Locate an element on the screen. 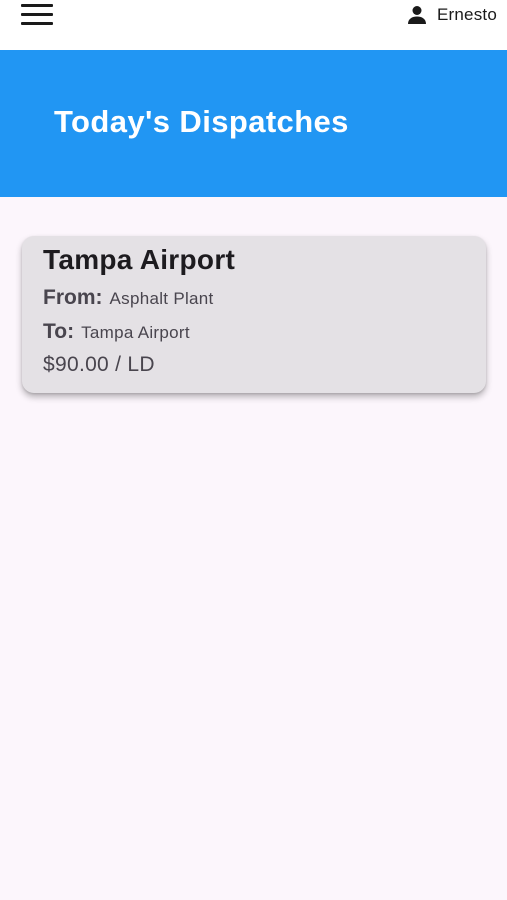  dispatch-to-row: To: Tampa Airport is located at coordinates (116, 332).